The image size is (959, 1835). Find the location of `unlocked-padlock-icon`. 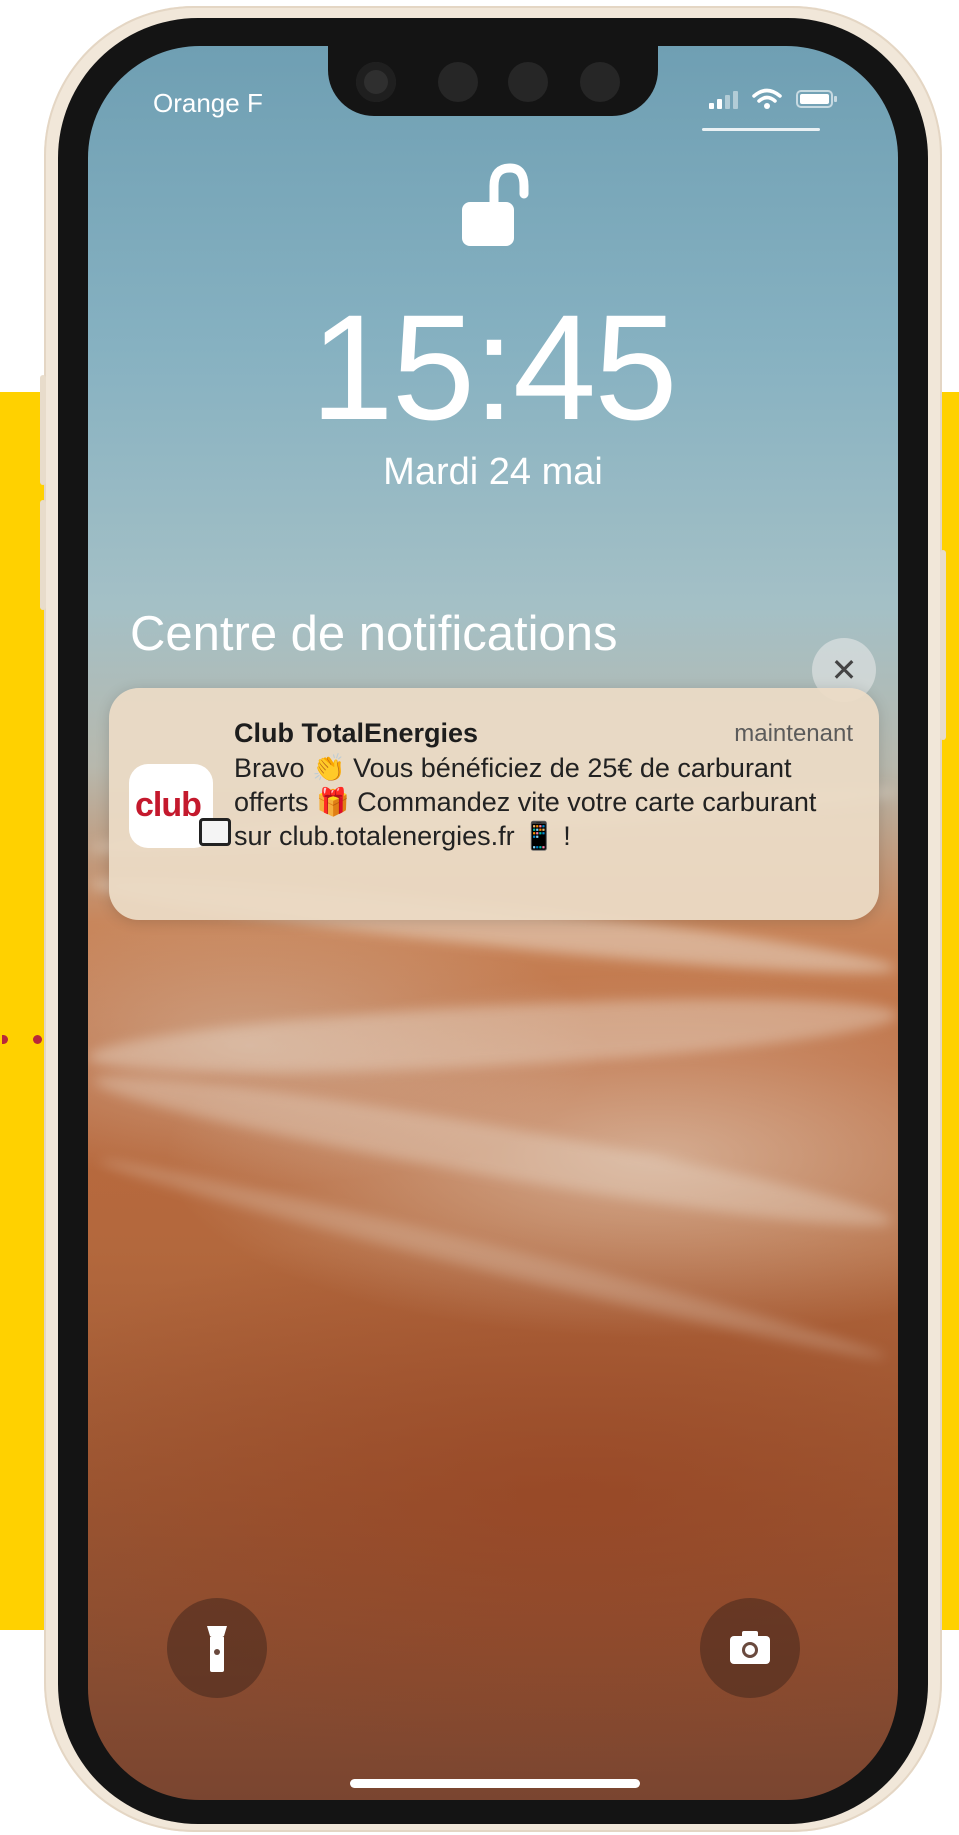

unlocked-padlock-icon is located at coordinates (495, 204).